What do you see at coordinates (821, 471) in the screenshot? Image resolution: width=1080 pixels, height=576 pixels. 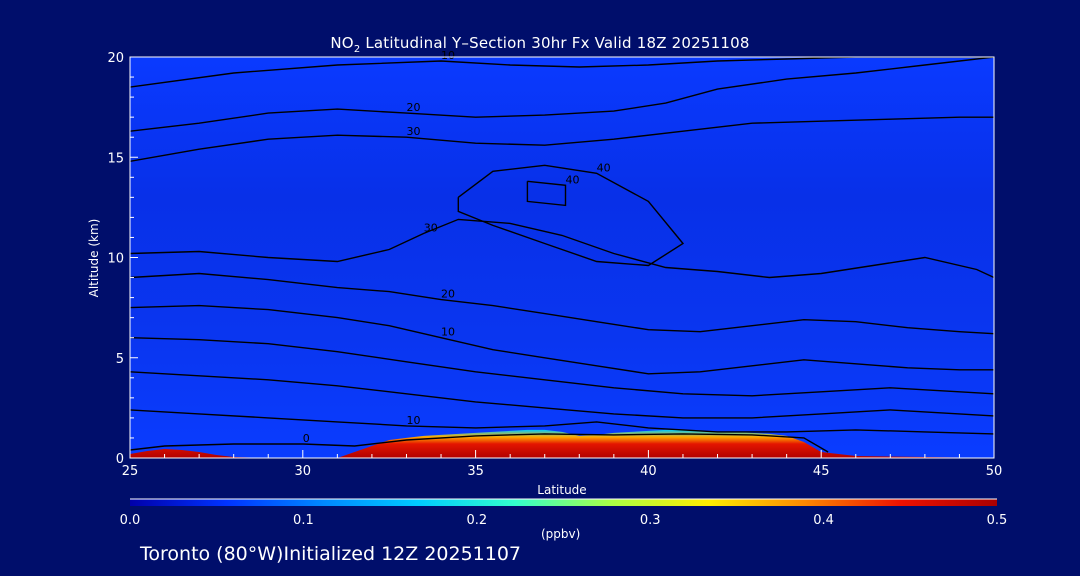 I see `x-tick-label: 45` at bounding box center [821, 471].